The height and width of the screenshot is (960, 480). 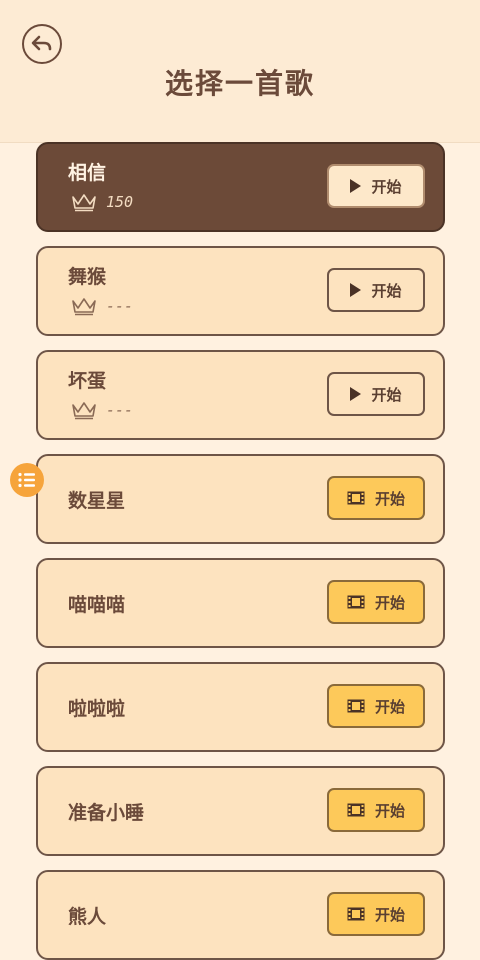 What do you see at coordinates (97, 709) in the screenshot?
I see `song-title: 啦啦啦` at bounding box center [97, 709].